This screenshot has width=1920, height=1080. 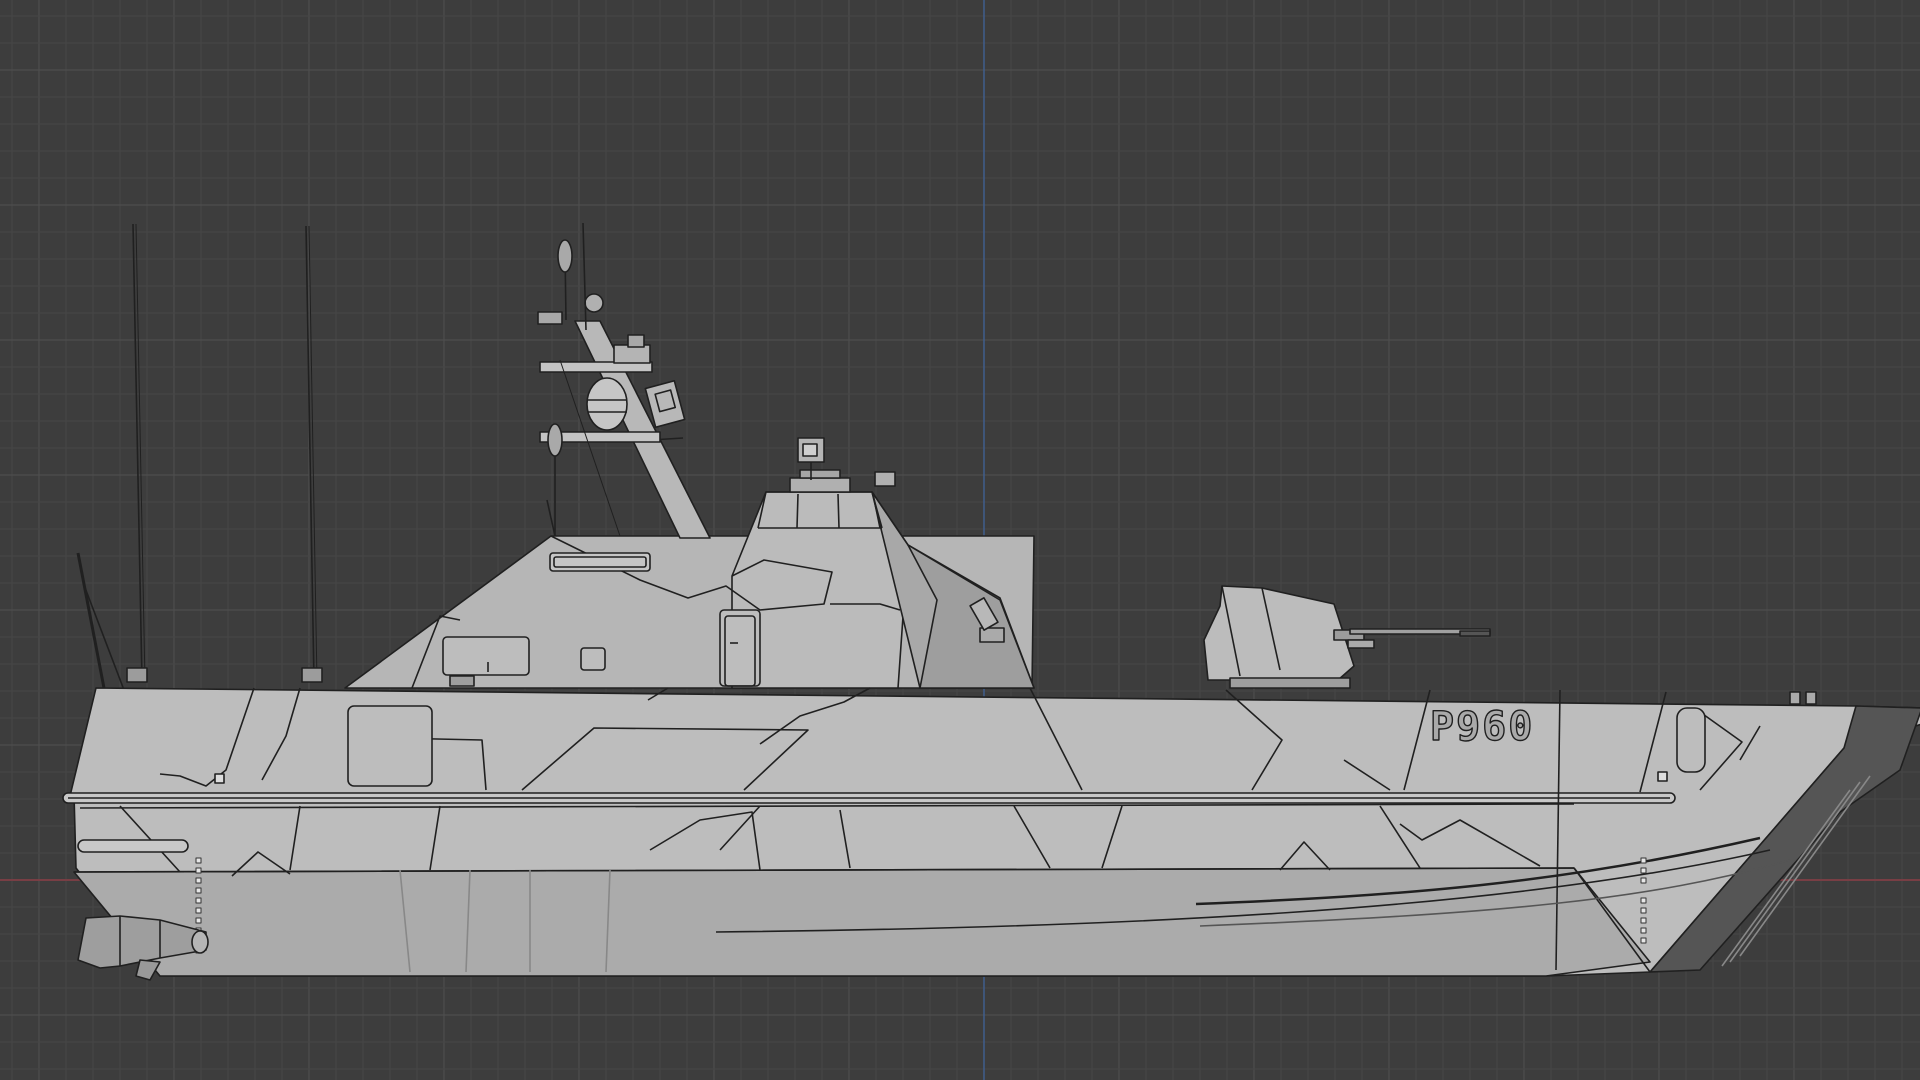 What do you see at coordinates (1347, 637) in the screenshot?
I see `gun-turret` at bounding box center [1347, 637].